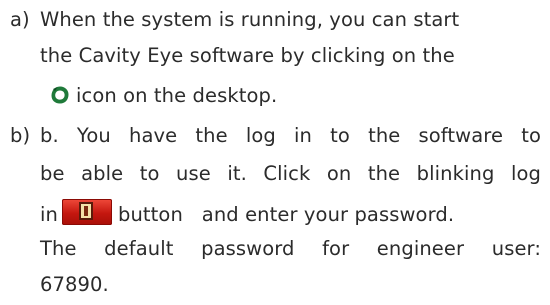 This screenshot has width=550, height=305. Describe the element at coordinates (20, 135) in the screenshot. I see `item-b-marker: b)` at that location.